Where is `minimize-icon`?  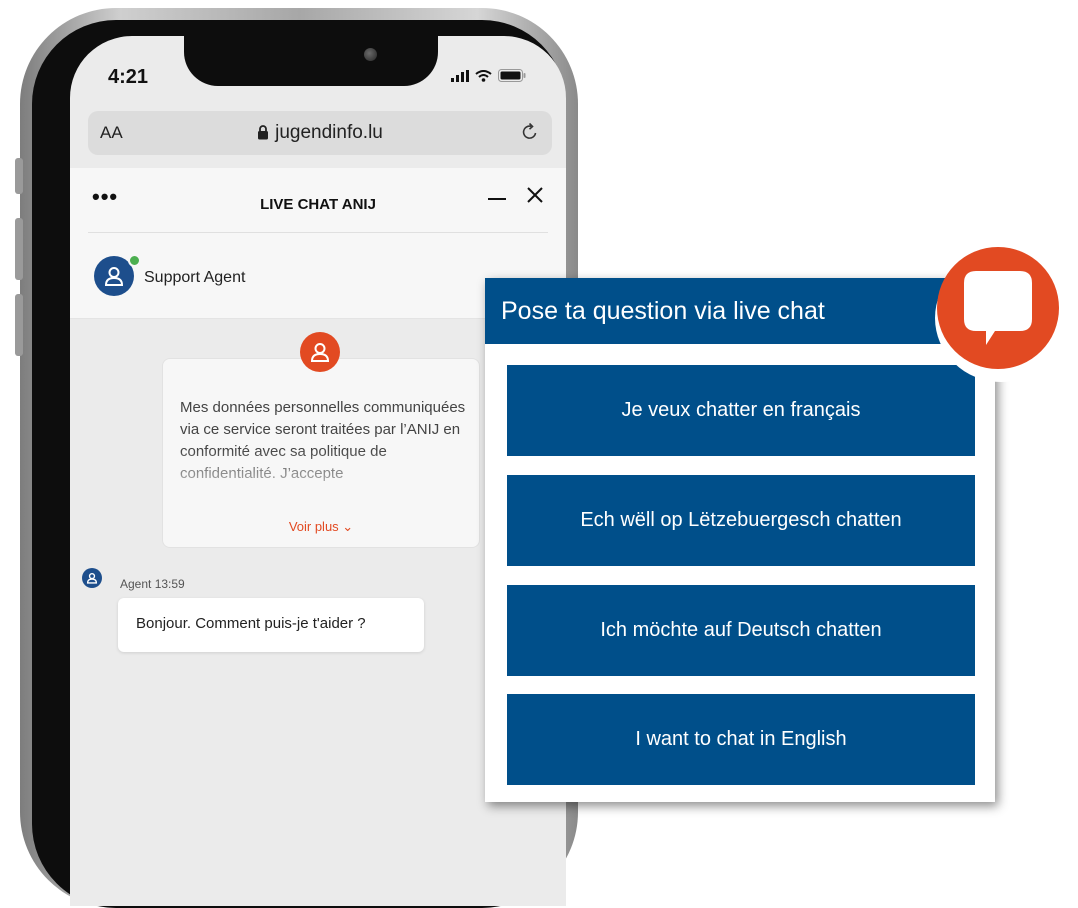 minimize-icon is located at coordinates (497, 199).